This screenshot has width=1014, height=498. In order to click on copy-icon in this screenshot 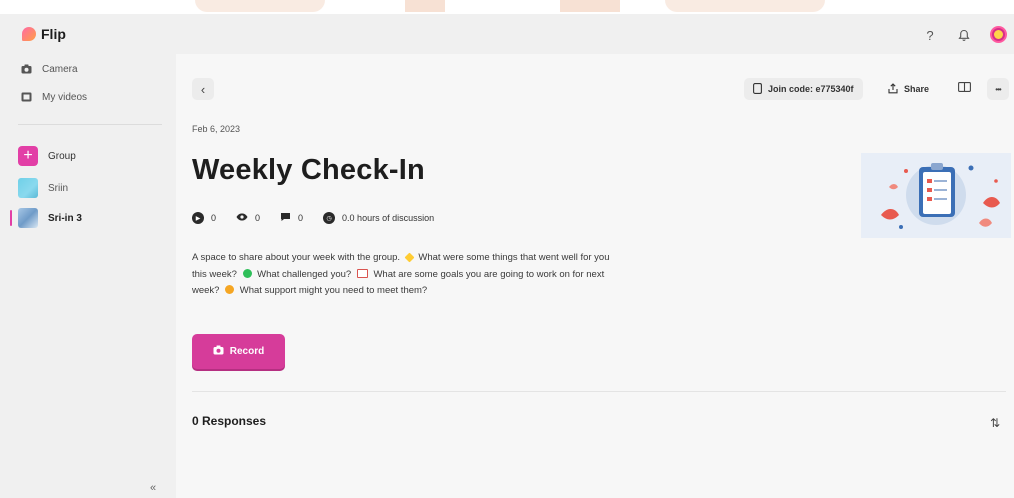, I will do `click(757, 89)`.